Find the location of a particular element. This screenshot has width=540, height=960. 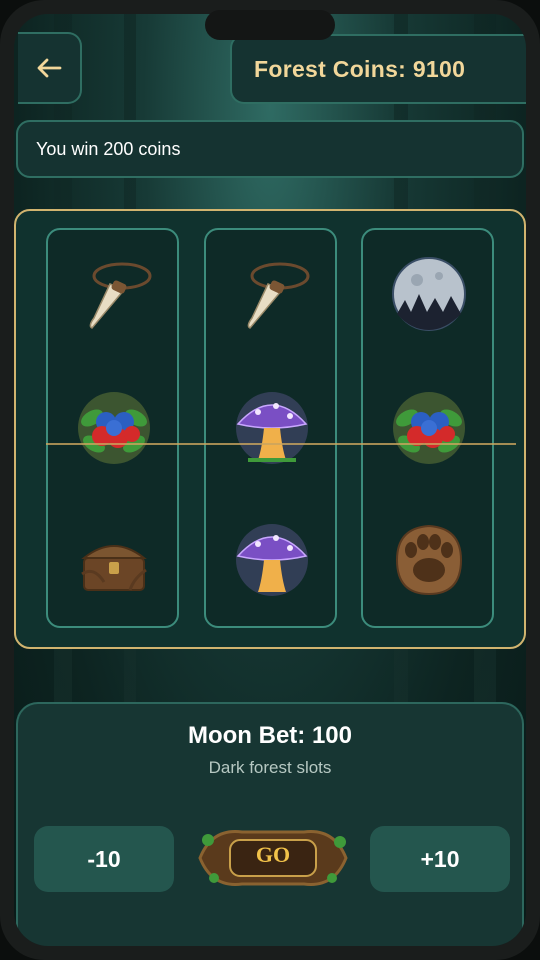

paw-print-icon is located at coordinates (429, 560).